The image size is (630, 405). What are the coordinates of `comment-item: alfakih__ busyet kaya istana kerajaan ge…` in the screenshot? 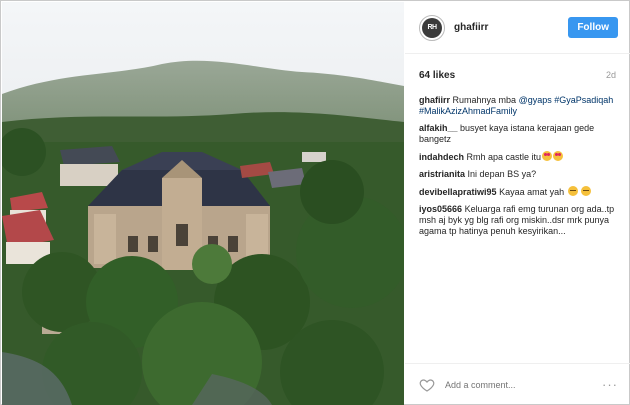 It's located at (517, 134).